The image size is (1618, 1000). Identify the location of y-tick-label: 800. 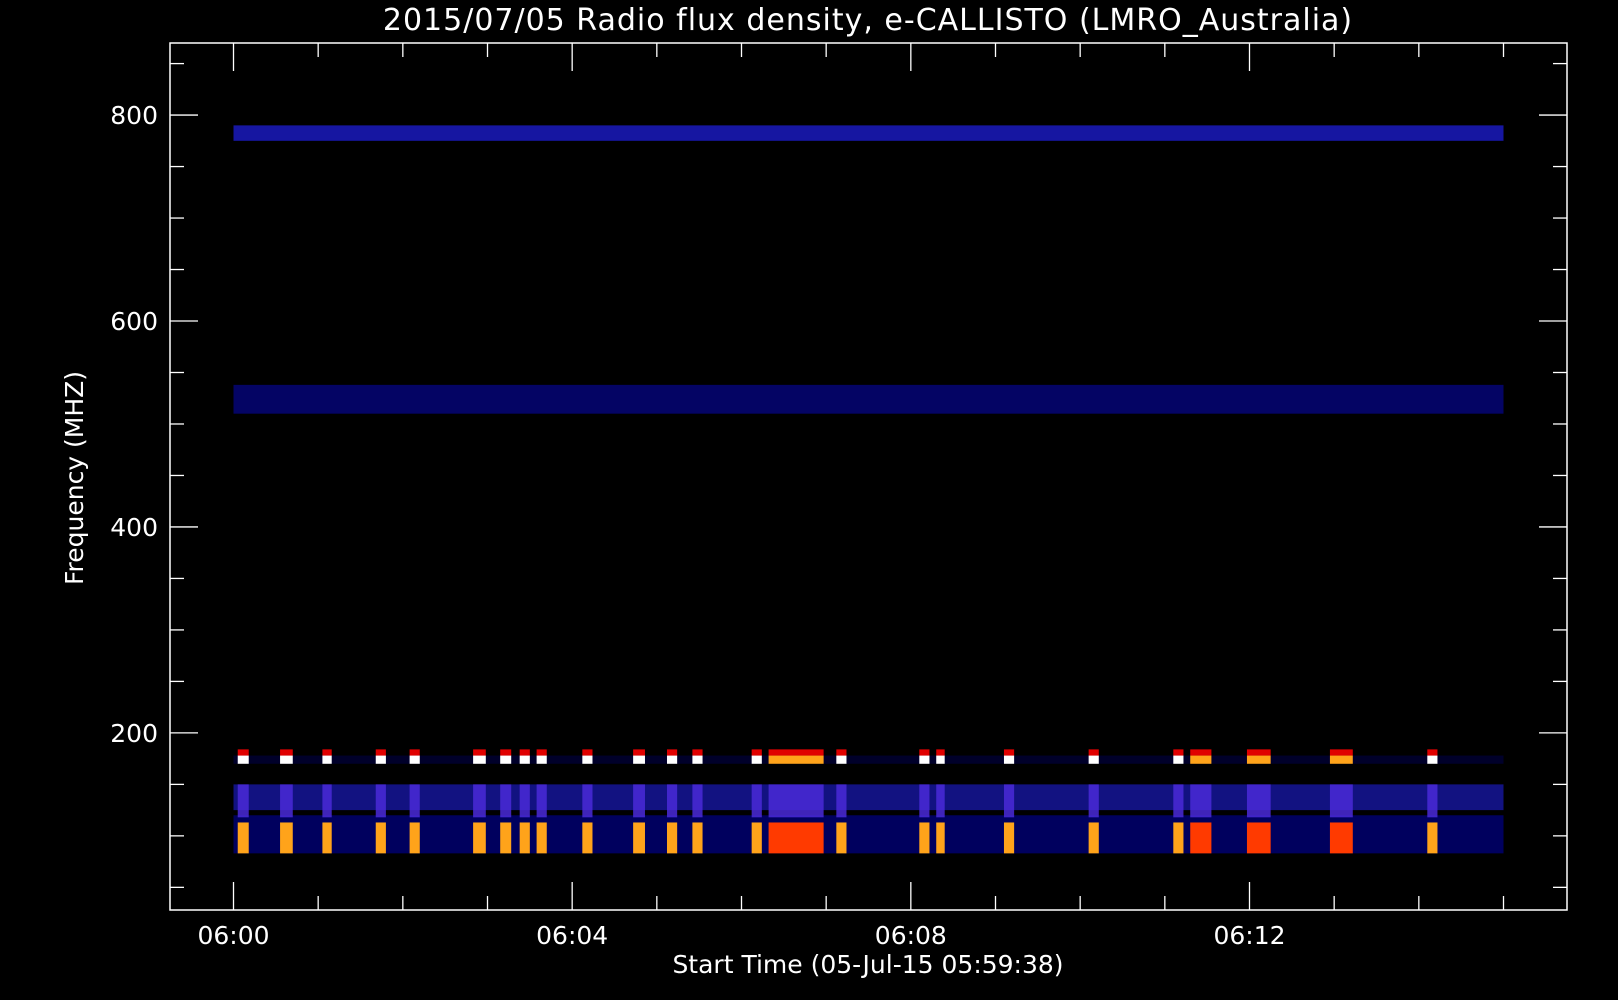
(134, 115).